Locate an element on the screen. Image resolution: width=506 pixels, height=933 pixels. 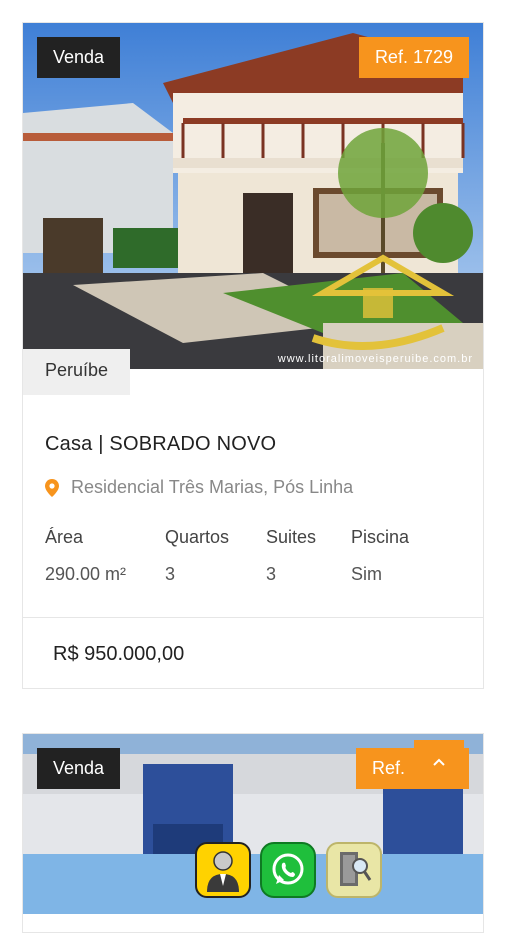
whatsapp-button is located at coordinates (288, 870).